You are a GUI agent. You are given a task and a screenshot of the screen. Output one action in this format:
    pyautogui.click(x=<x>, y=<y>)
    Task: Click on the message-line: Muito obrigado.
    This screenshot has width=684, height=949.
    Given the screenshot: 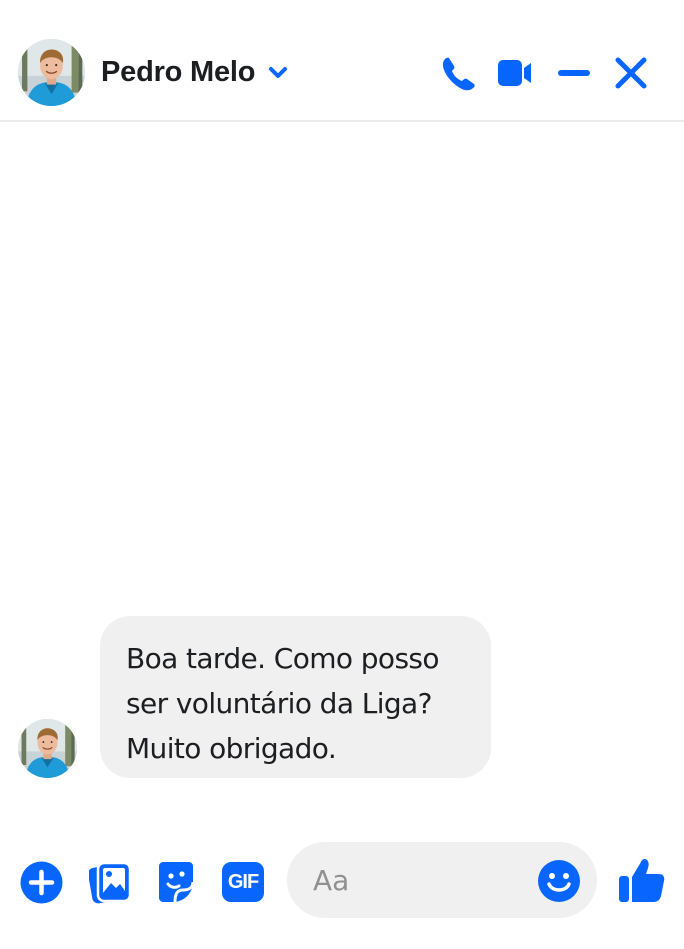 What is the action you would take?
    pyautogui.click(x=231, y=748)
    